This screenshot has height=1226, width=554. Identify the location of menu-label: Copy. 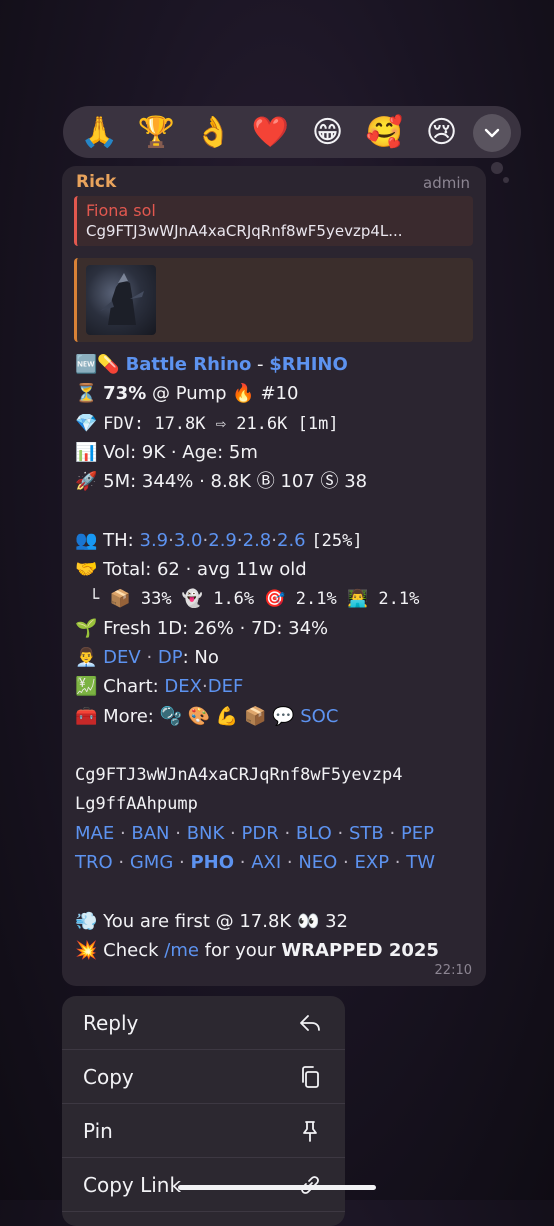
(108, 1076).